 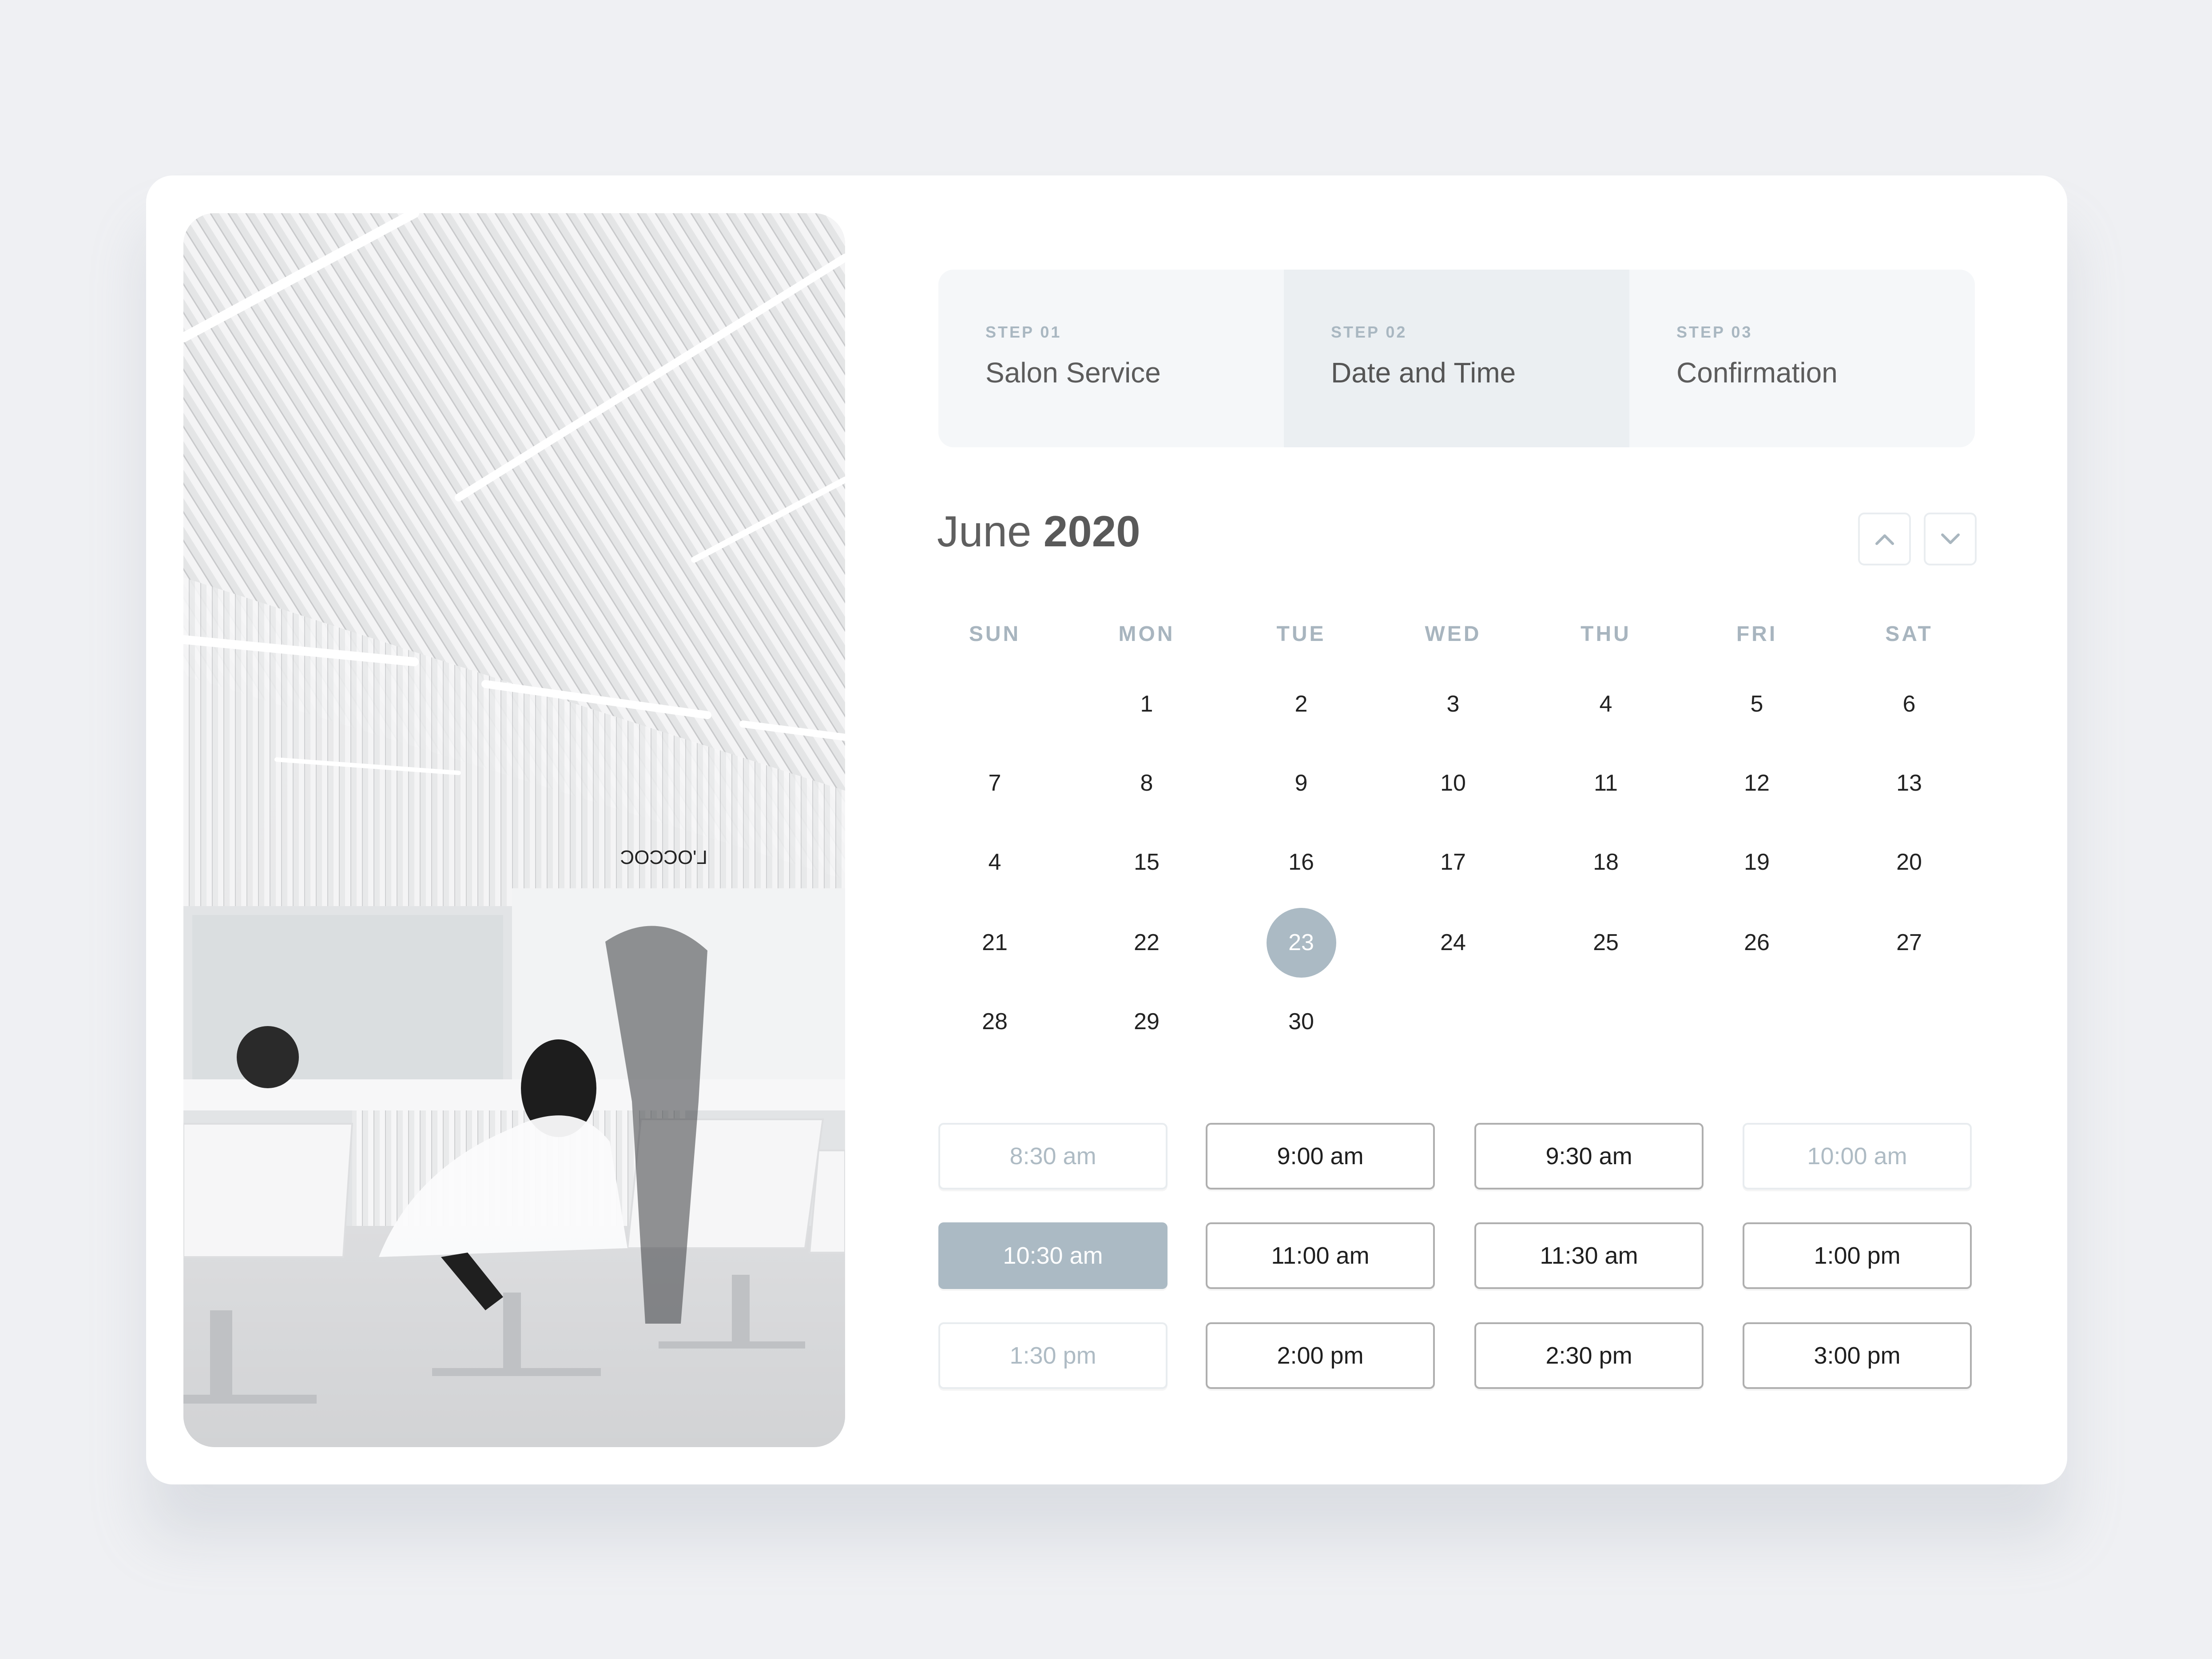 What do you see at coordinates (1857, 1355) in the screenshot?
I see `time-slot-available: 3:00 pm` at bounding box center [1857, 1355].